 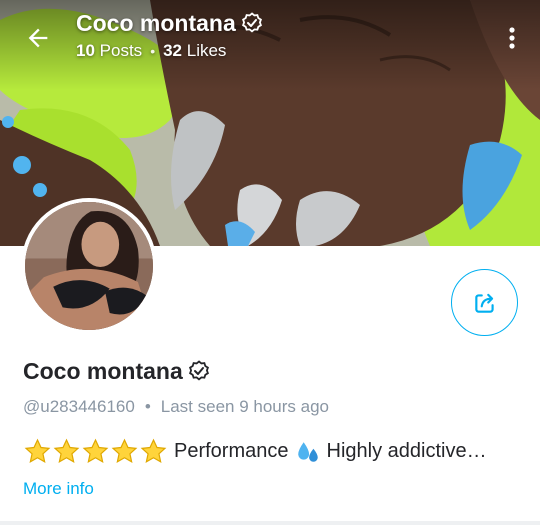 I want to click on profile-name: Coco montana, so click(x=117, y=371).